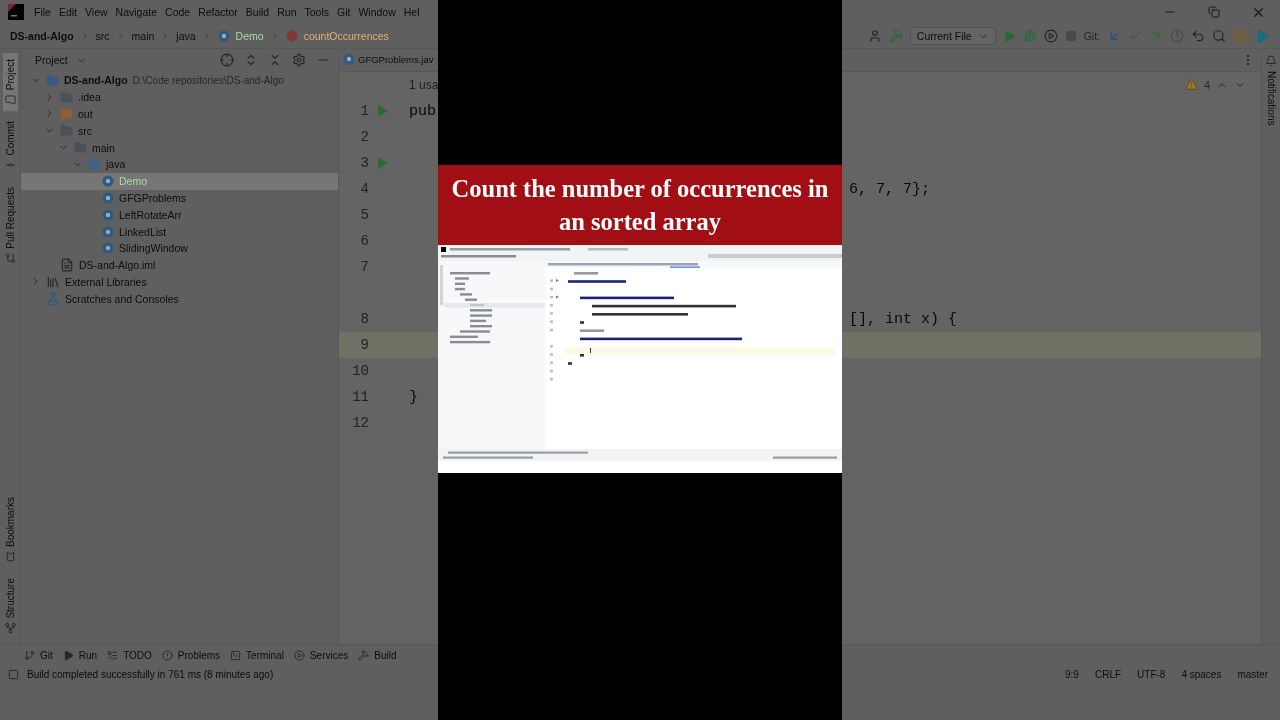 This screenshot has height=720, width=1280. Describe the element at coordinates (10, 530) in the screenshot. I see `tool-window-tab: Bookmarks` at that location.